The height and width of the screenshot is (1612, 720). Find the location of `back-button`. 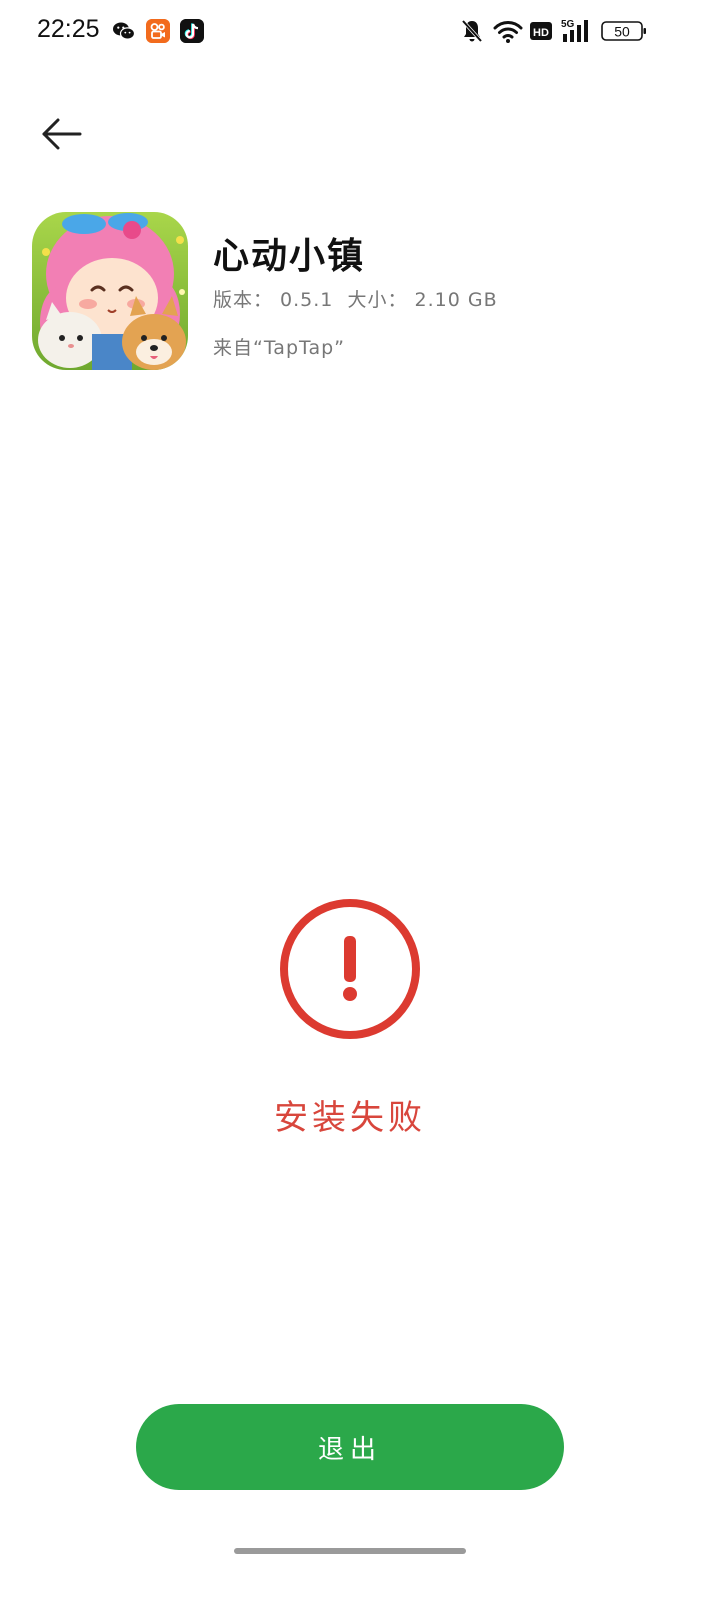

back-button is located at coordinates (62, 134).